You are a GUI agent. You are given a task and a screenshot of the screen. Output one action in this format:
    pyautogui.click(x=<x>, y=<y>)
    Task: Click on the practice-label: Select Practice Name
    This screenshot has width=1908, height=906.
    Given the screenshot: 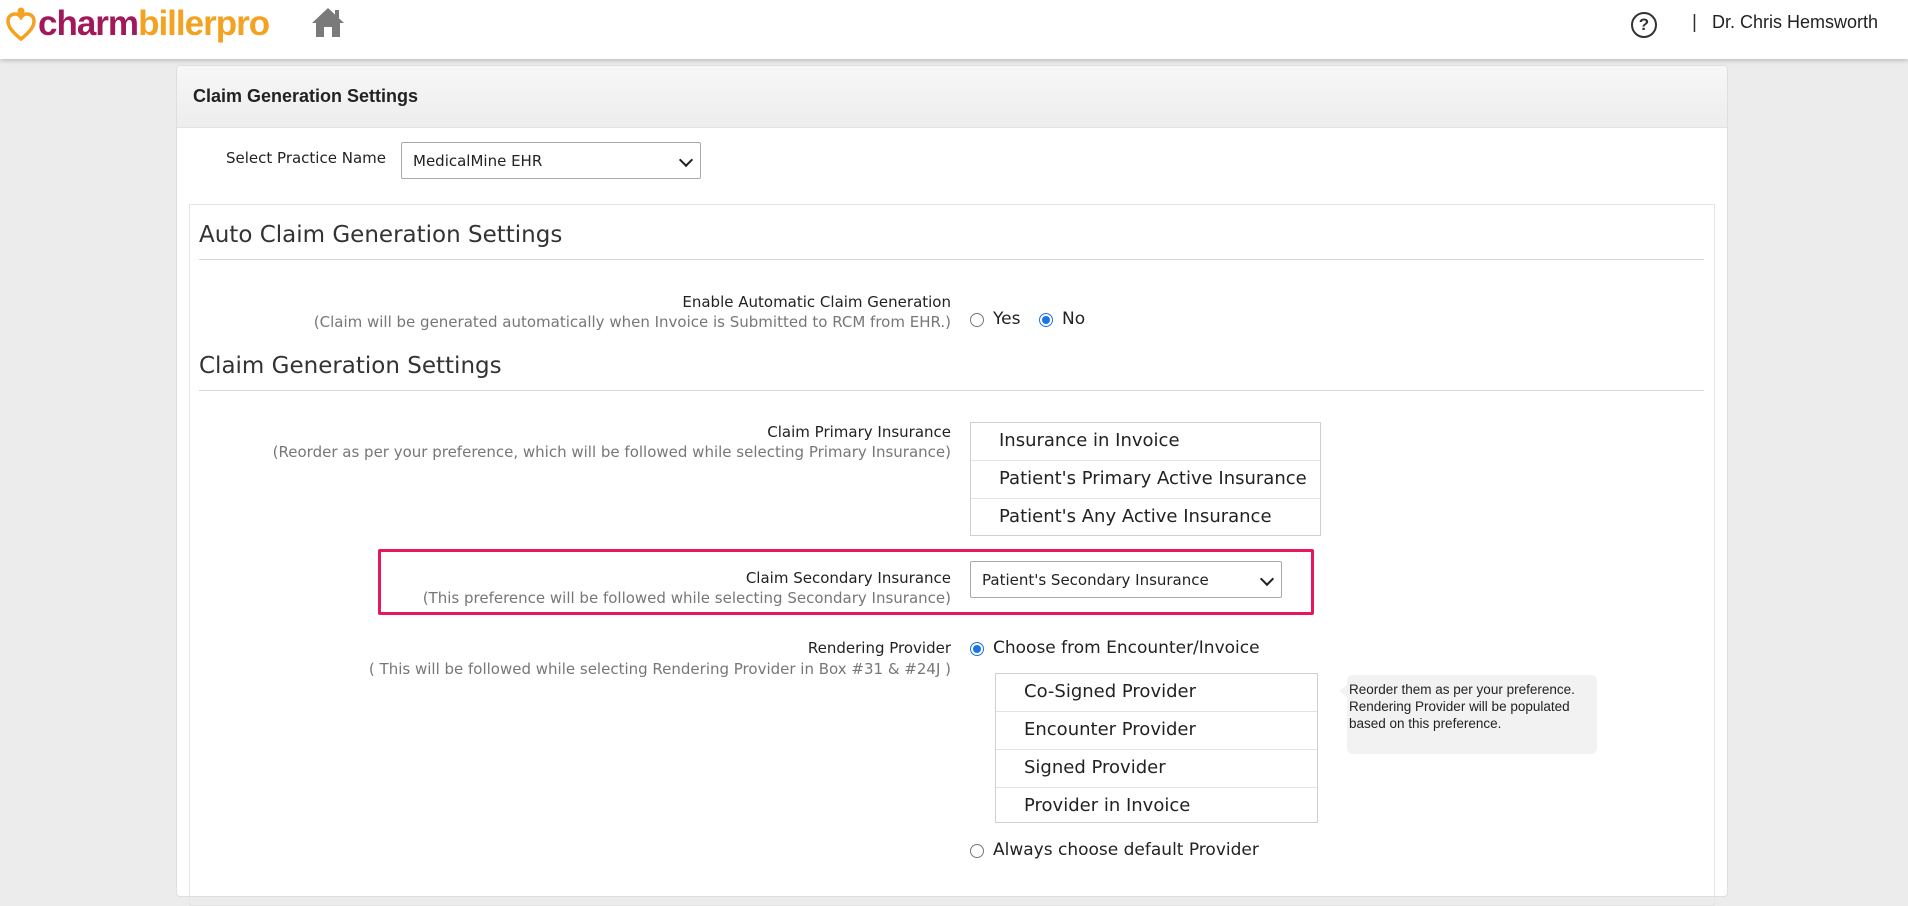 What is the action you would take?
    pyautogui.click(x=306, y=158)
    